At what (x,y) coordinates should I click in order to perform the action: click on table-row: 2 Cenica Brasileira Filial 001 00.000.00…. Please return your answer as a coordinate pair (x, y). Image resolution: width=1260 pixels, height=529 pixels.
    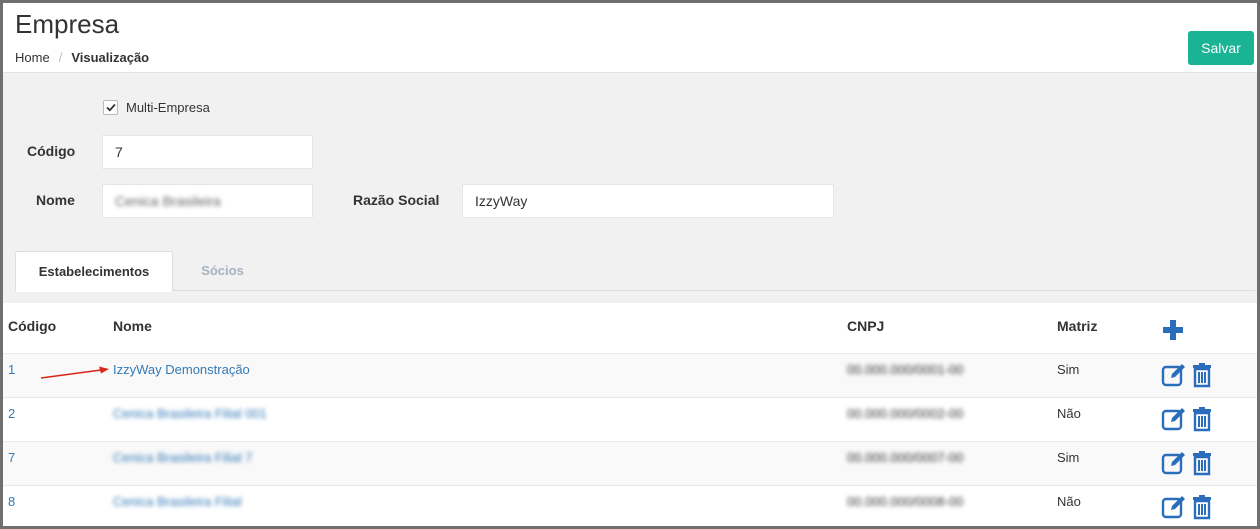
    Looking at the image, I should click on (630, 419).